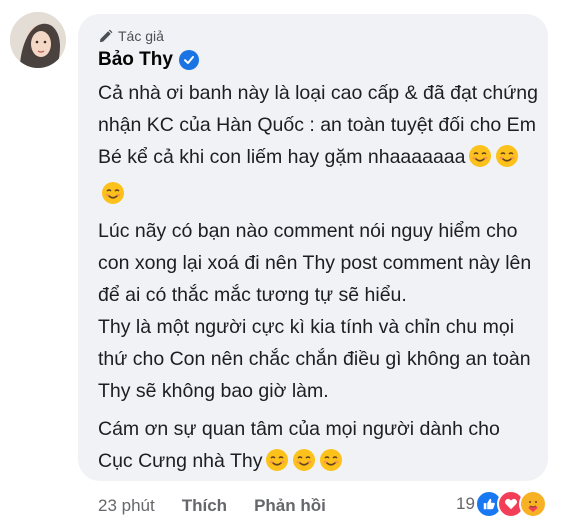 The width and height of the screenshot is (568, 525). What do you see at coordinates (204, 506) in the screenshot?
I see `like-button: Thích` at bounding box center [204, 506].